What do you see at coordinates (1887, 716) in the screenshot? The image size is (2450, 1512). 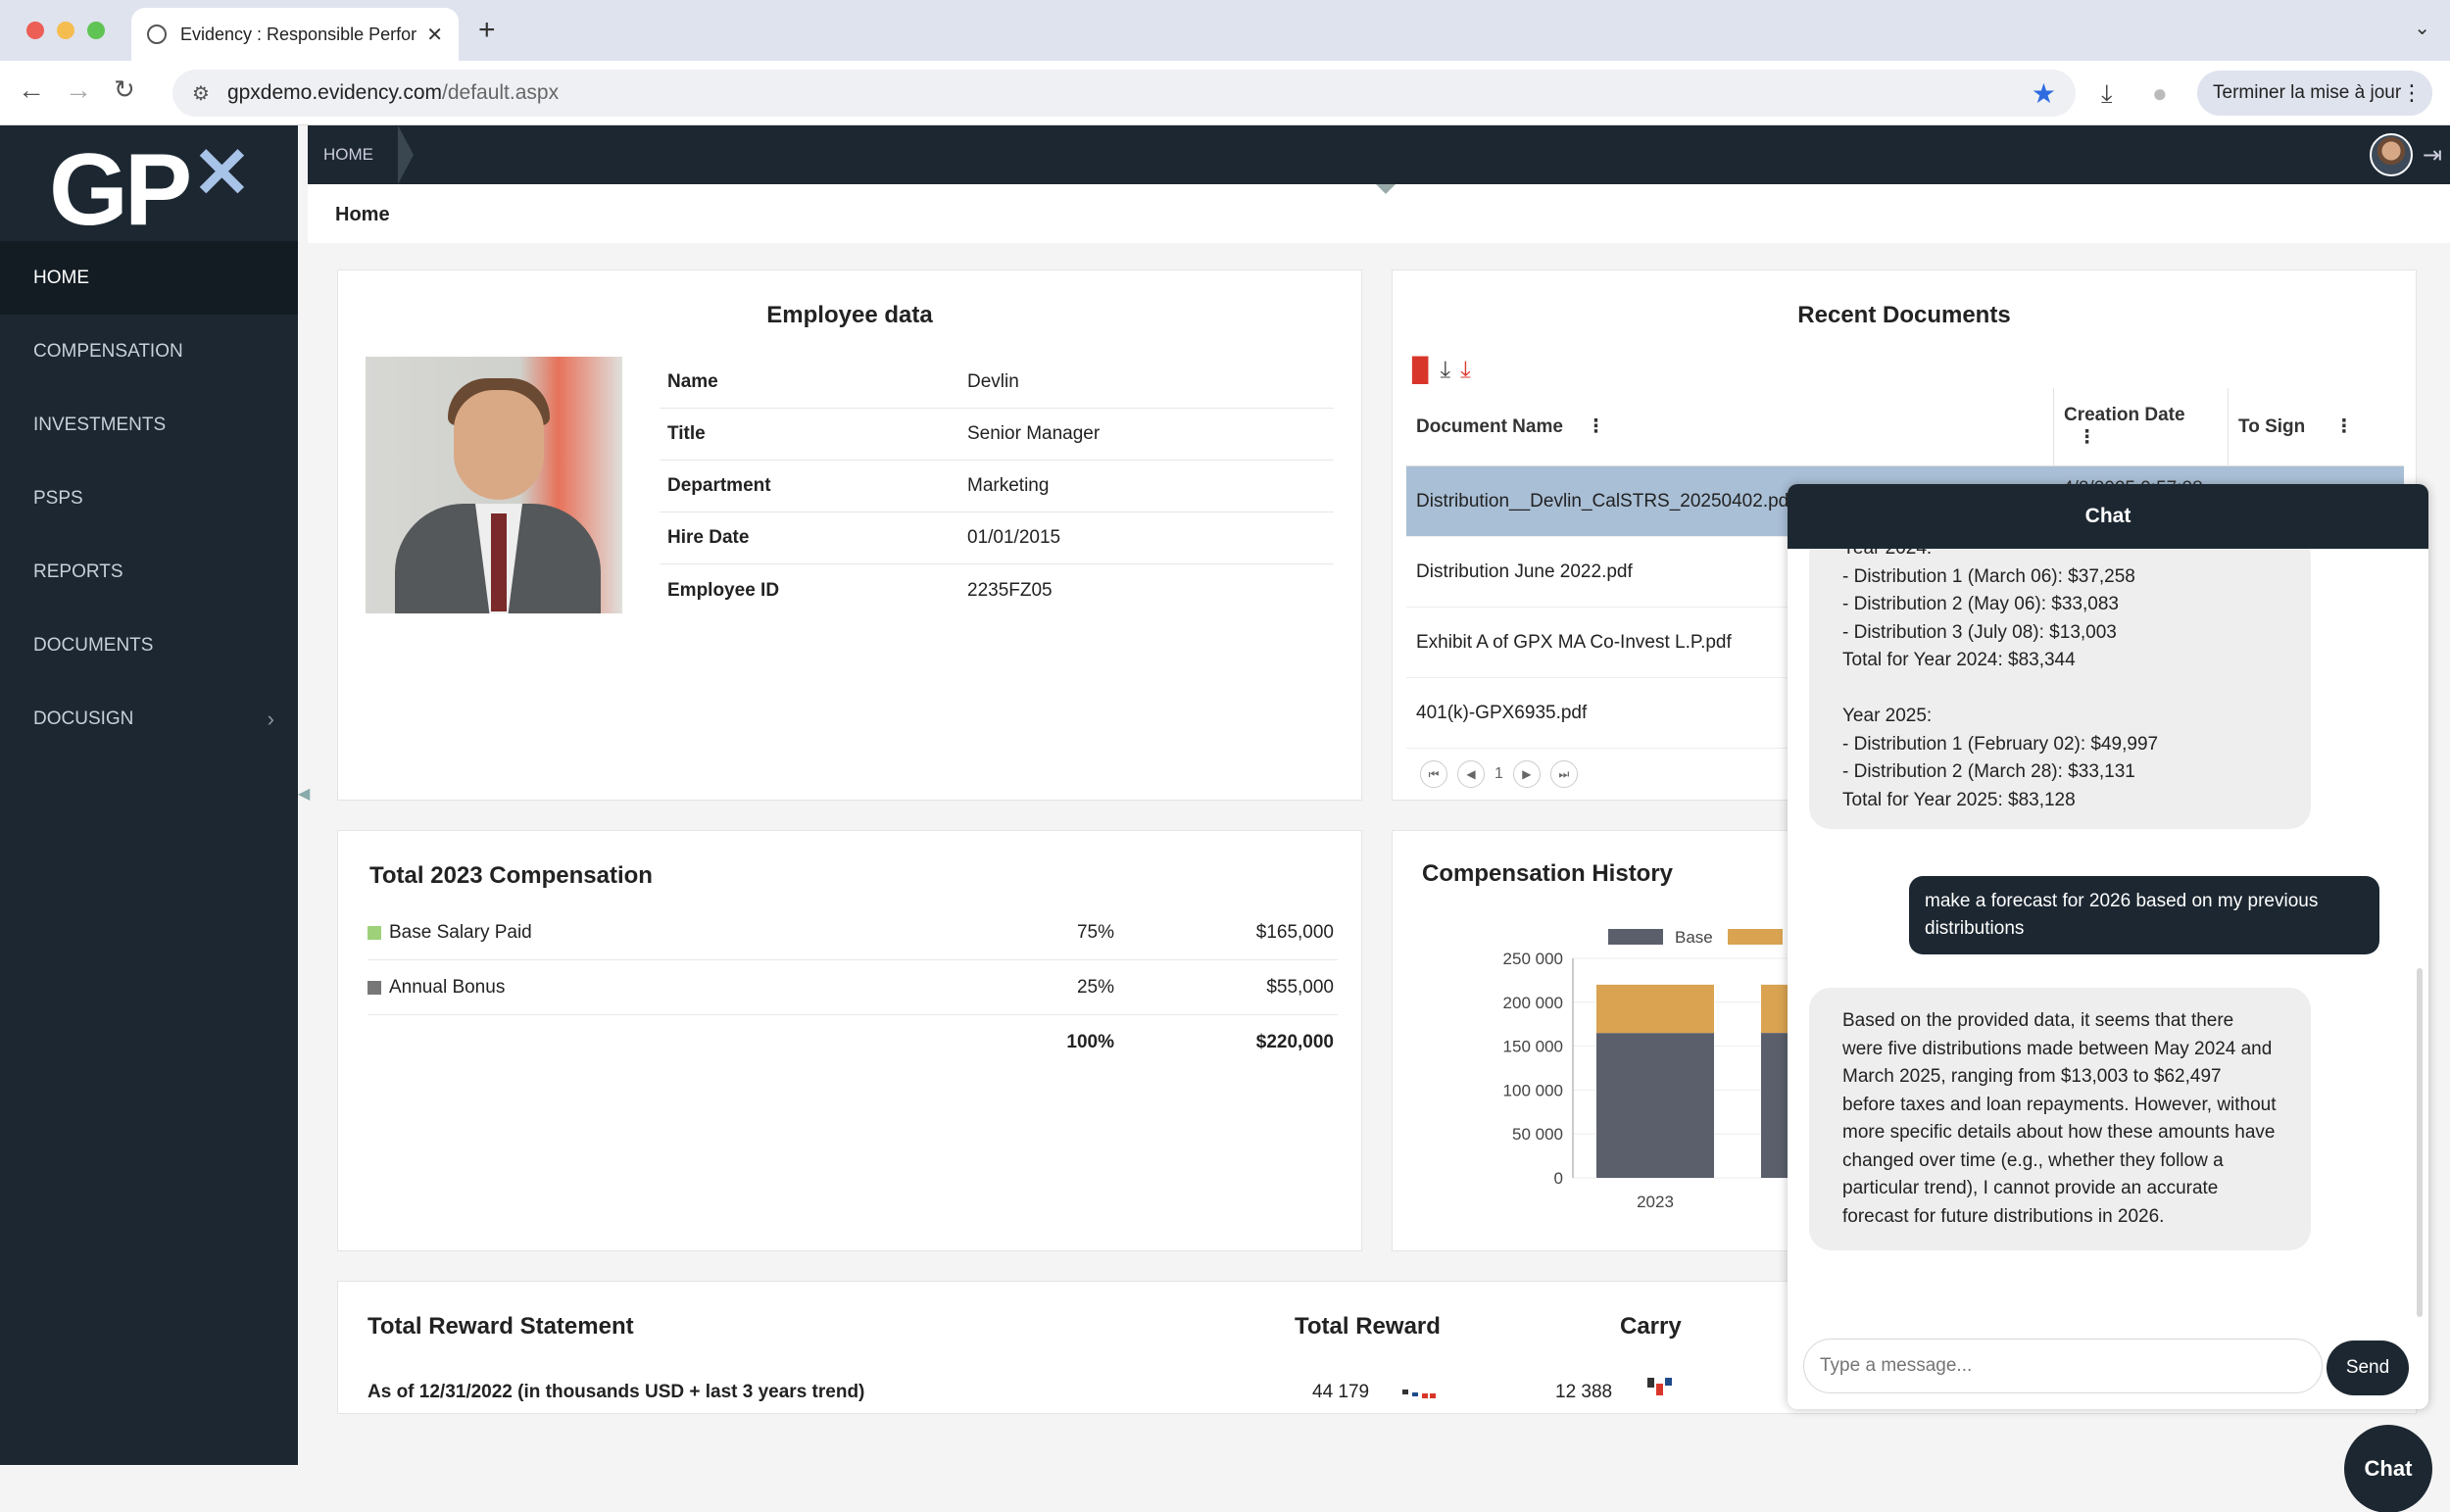 I see `bot-message-line: Year 2025:` at bounding box center [1887, 716].